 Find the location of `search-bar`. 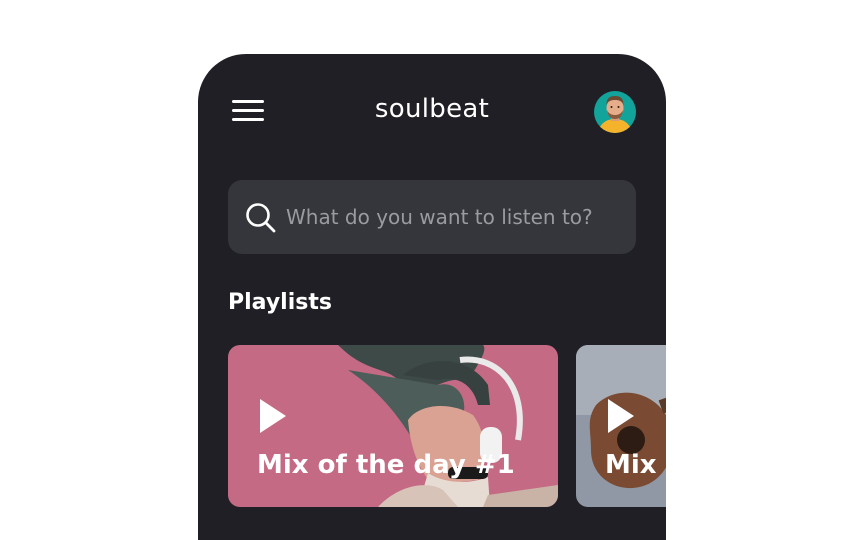

search-bar is located at coordinates (432, 217).